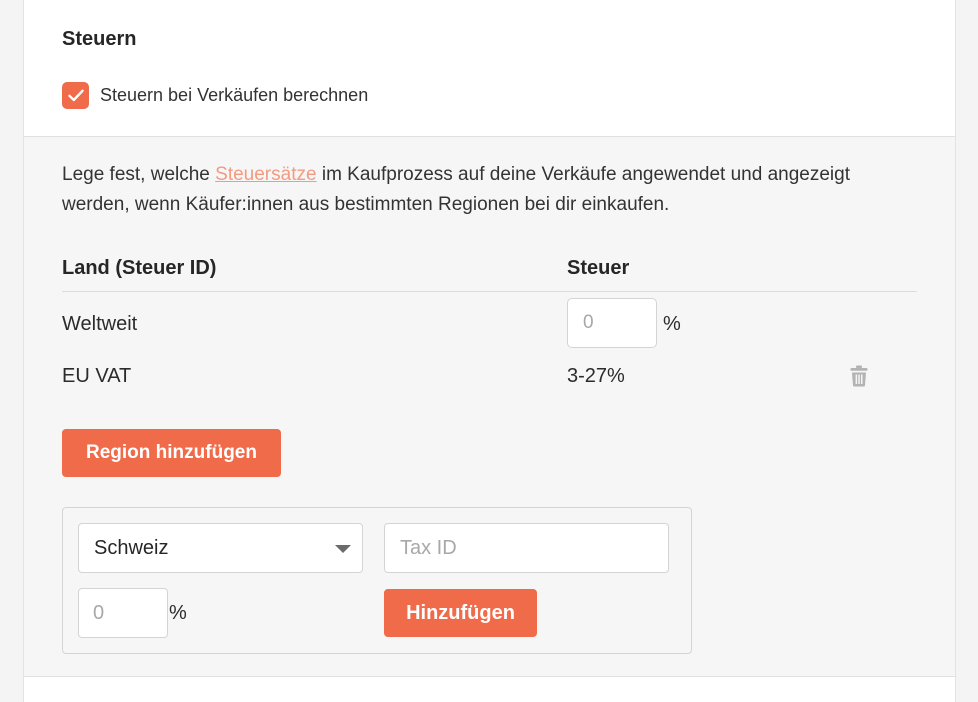  Describe the element at coordinates (859, 376) in the screenshot. I see `trash-icon` at that location.